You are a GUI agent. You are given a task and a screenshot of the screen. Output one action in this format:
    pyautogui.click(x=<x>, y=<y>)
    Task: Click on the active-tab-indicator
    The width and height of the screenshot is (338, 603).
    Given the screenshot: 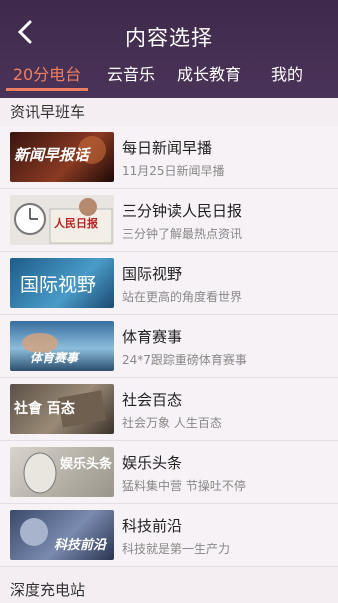 What is the action you would take?
    pyautogui.click(x=47, y=89)
    